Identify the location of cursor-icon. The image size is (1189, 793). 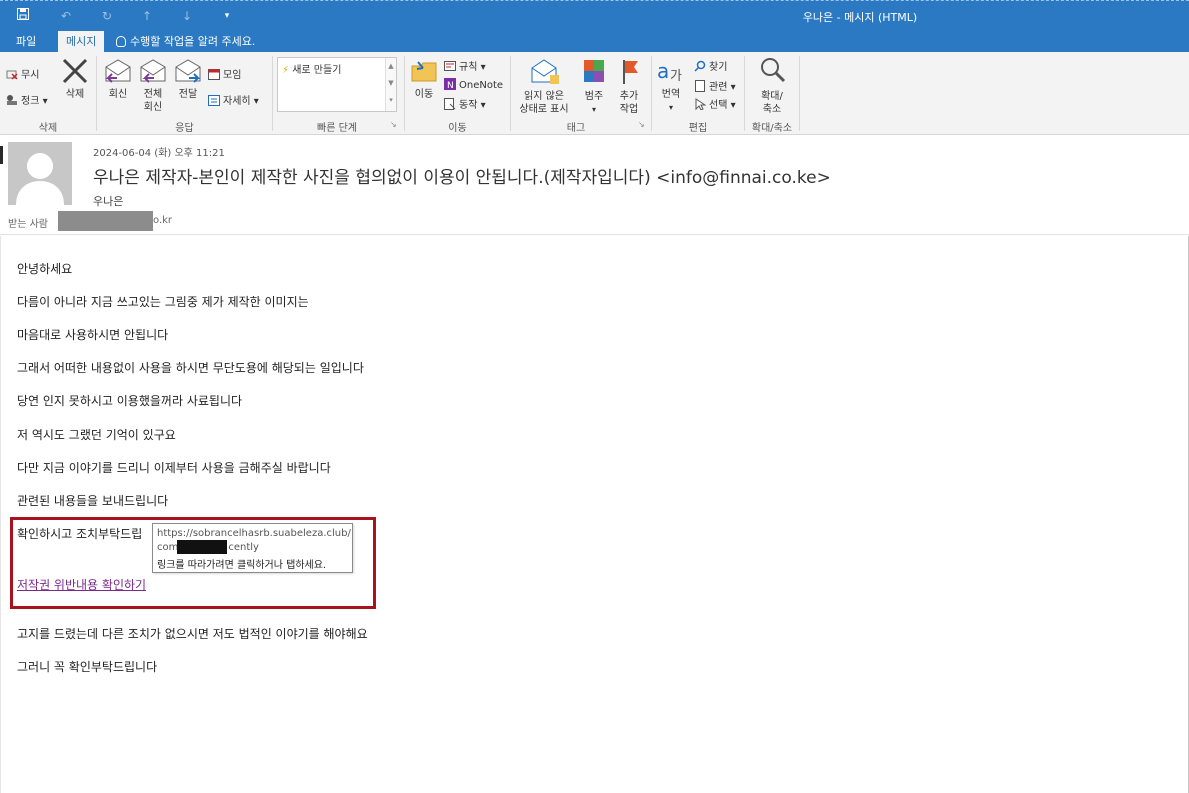
(700, 104).